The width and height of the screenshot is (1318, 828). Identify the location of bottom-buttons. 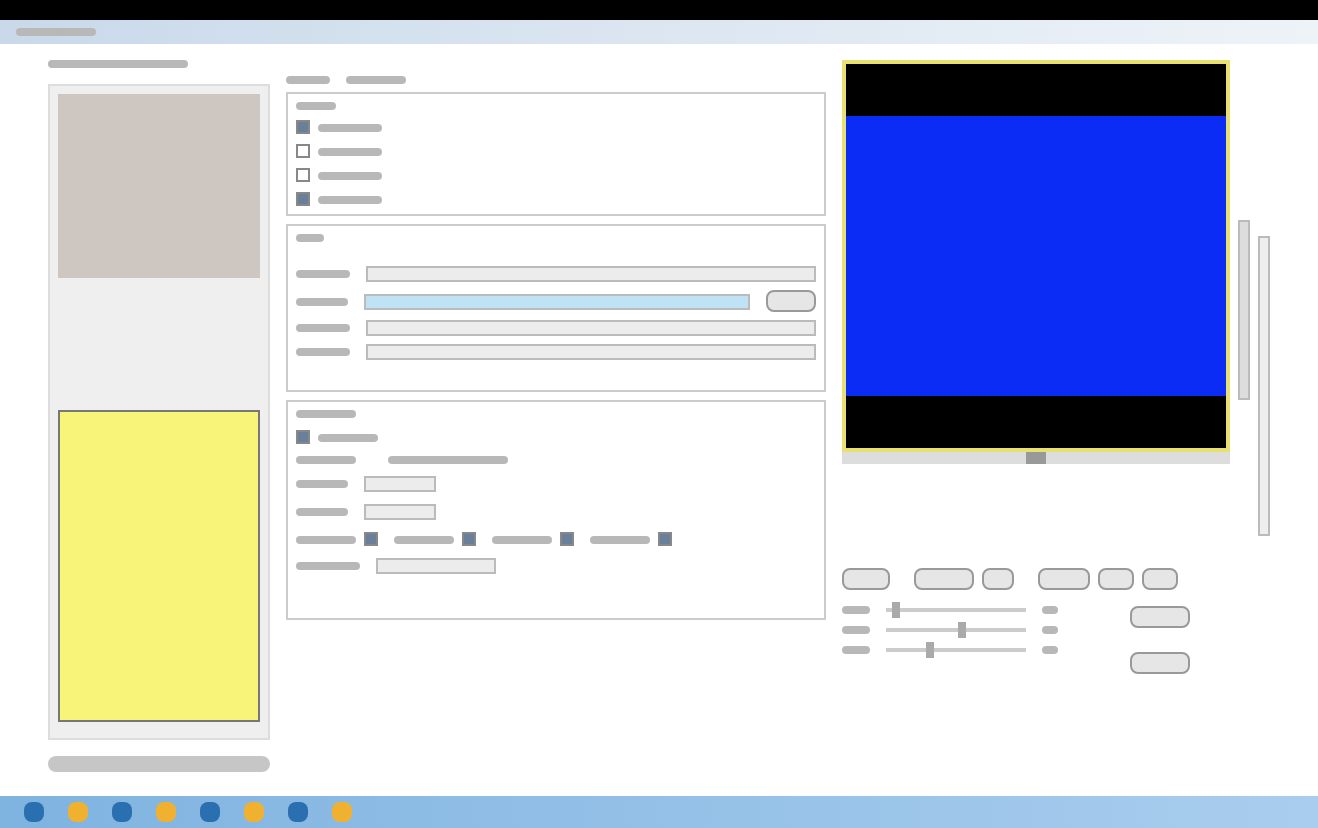
(159, 764).